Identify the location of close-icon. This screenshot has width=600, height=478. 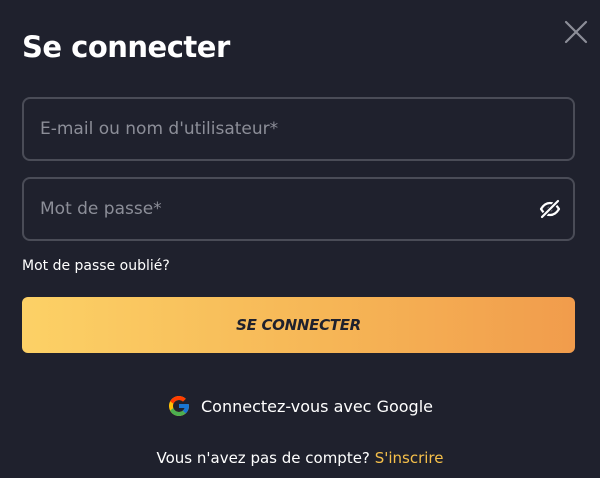
(576, 32).